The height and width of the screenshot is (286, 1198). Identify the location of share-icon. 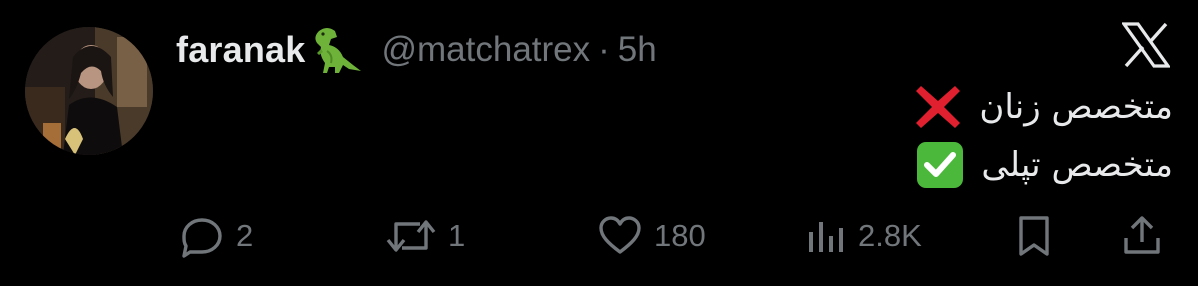
(1142, 236).